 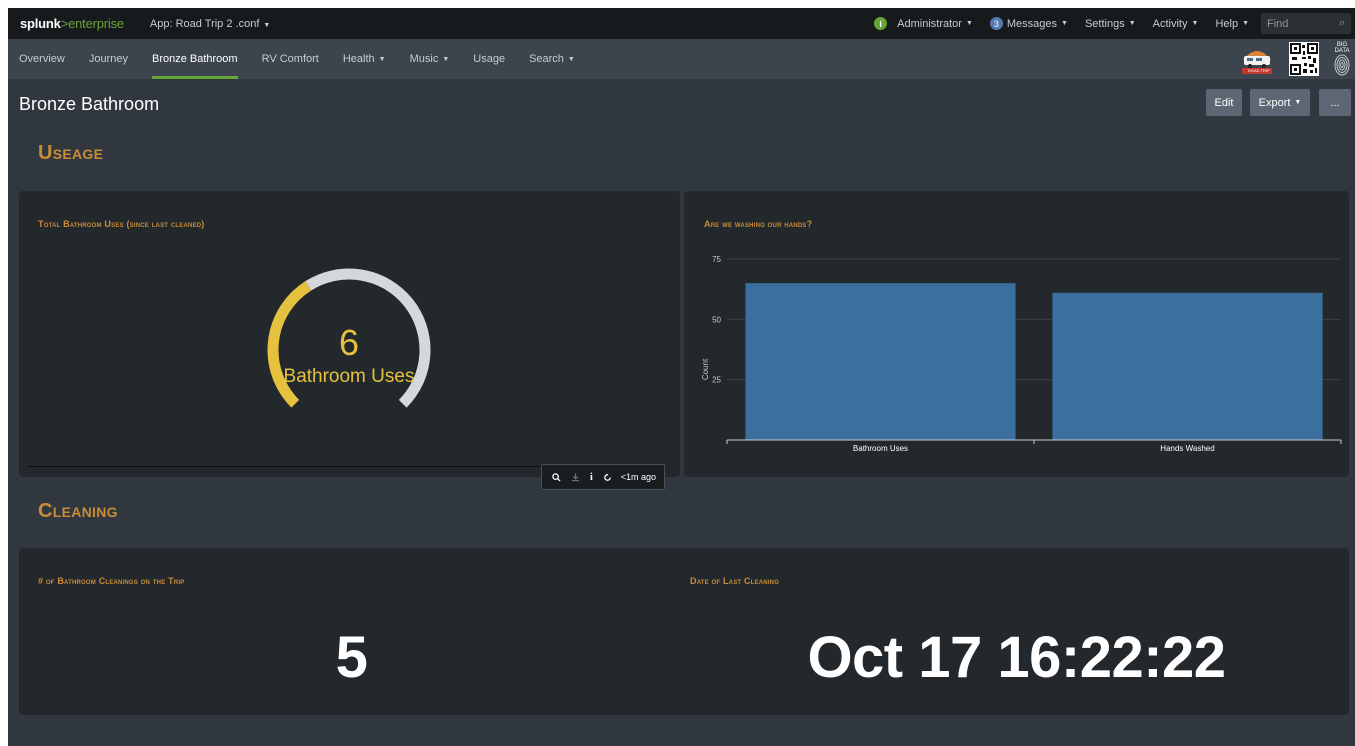 I want to click on administrator-menu: i Administrator ▼, so click(x=923, y=23).